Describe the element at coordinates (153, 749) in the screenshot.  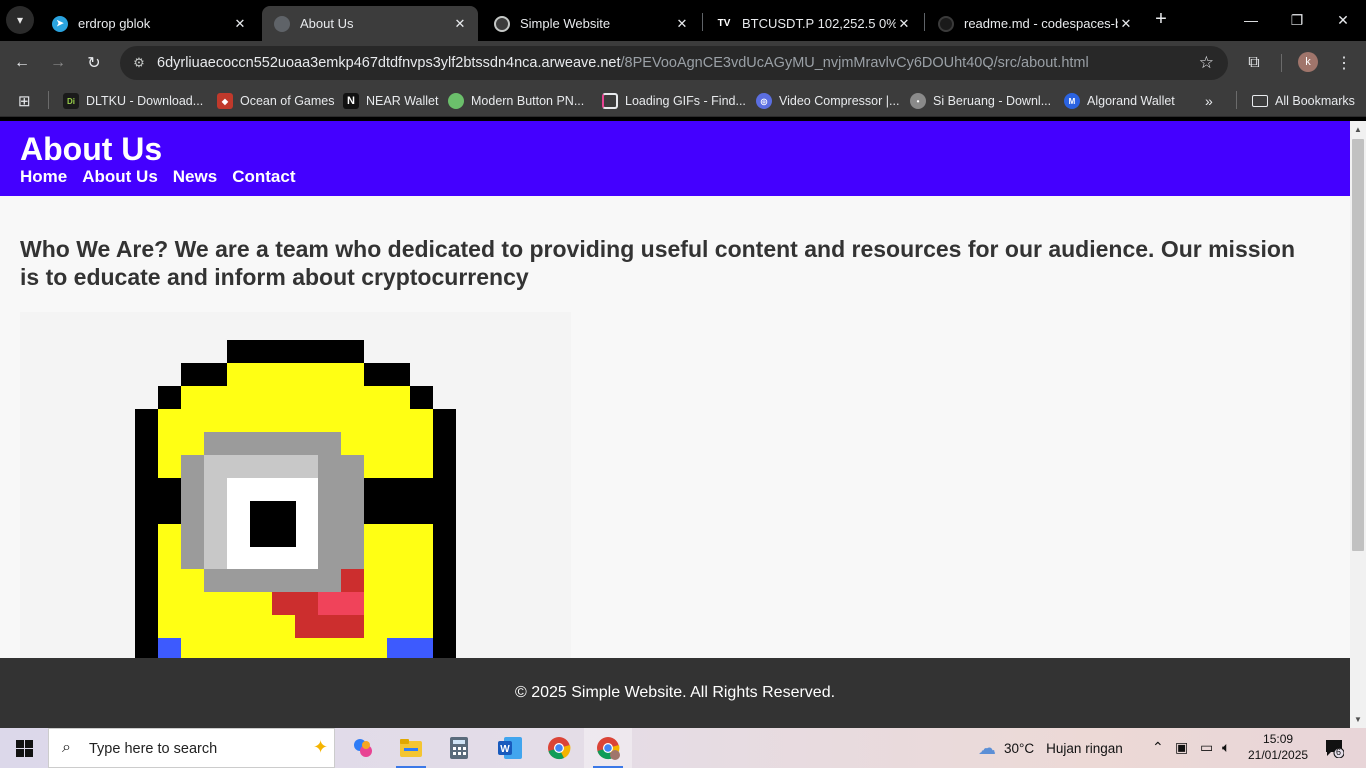
I see `search-placeholder: Type here to search` at that location.